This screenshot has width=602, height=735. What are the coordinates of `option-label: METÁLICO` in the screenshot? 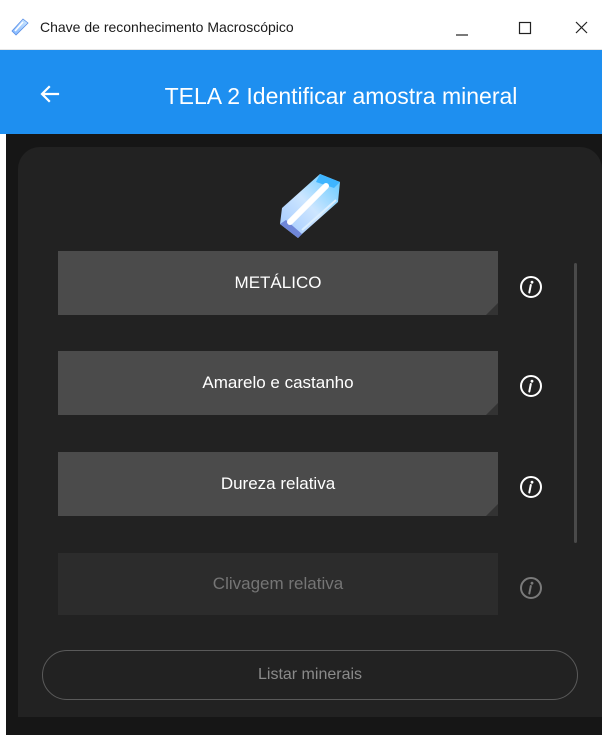 It's located at (278, 282).